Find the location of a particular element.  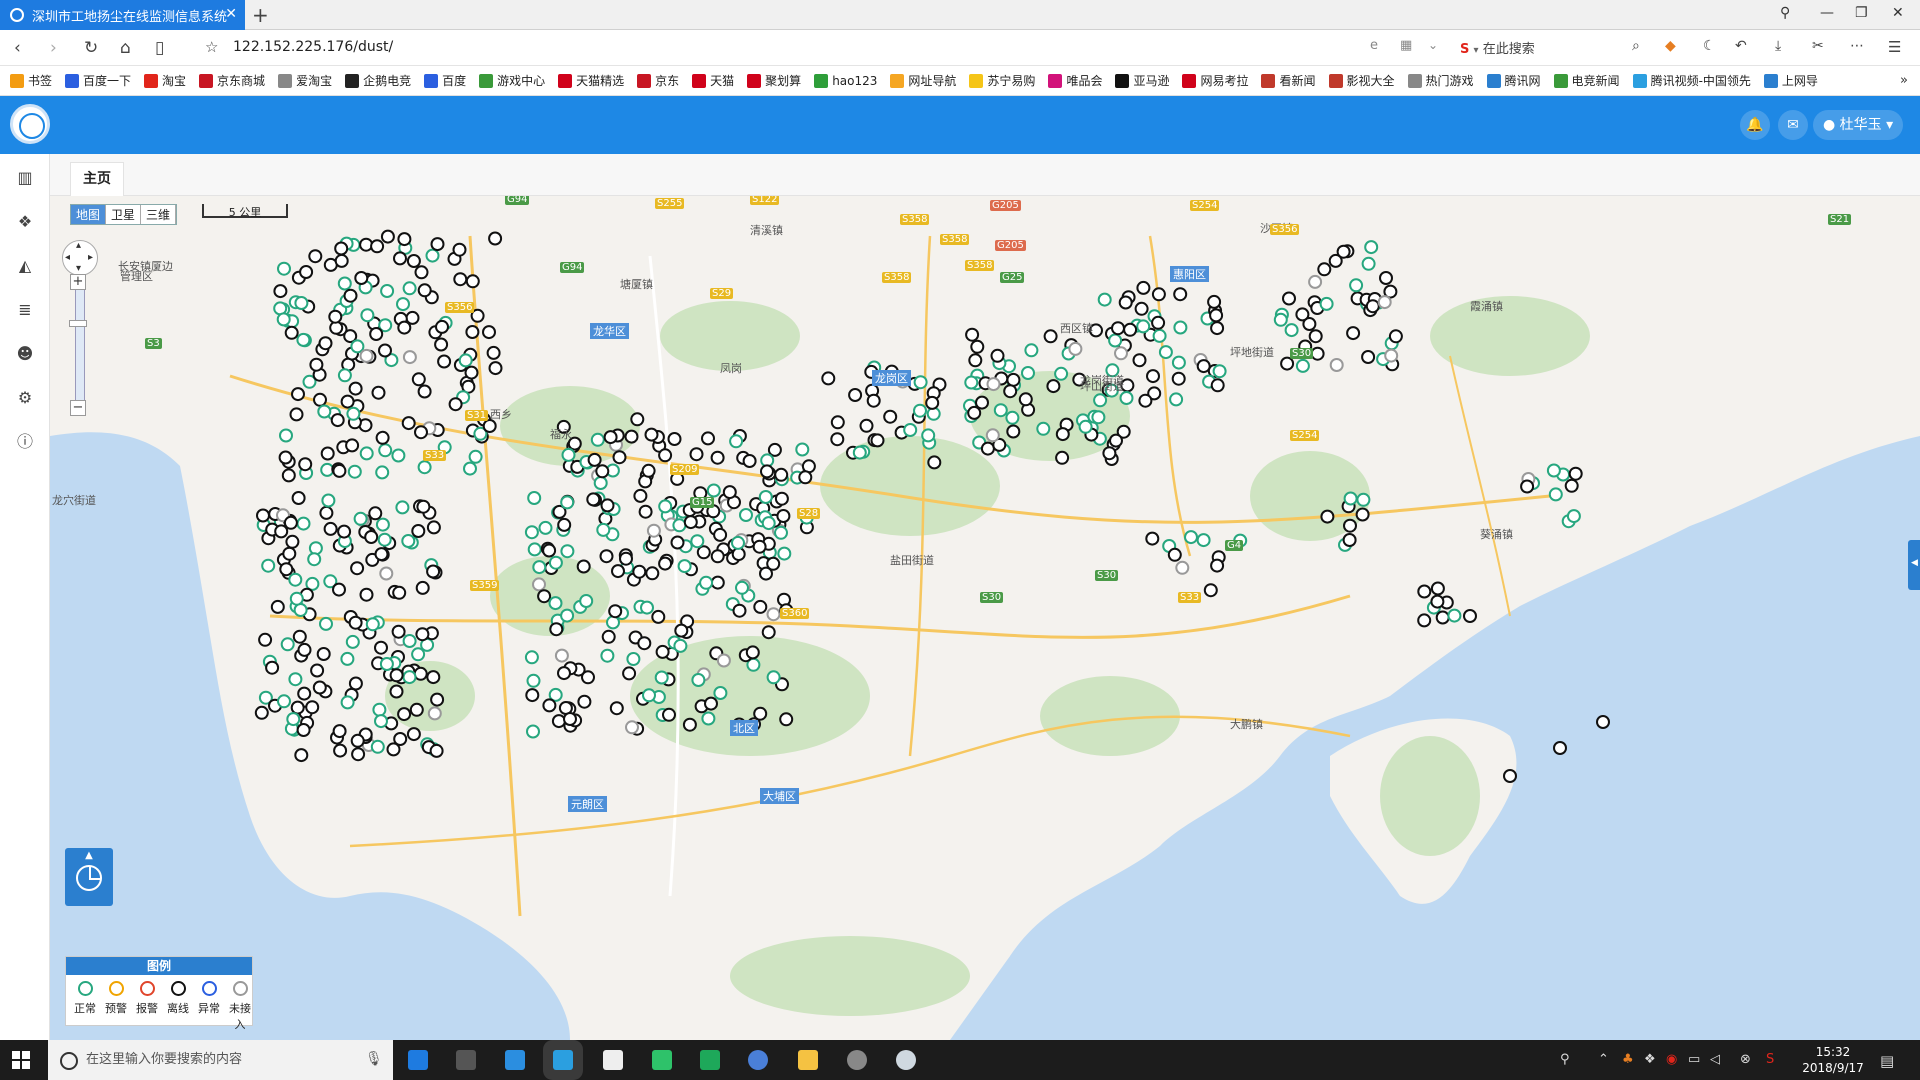

side-panel-toggle: ◀ is located at coordinates (1914, 565).